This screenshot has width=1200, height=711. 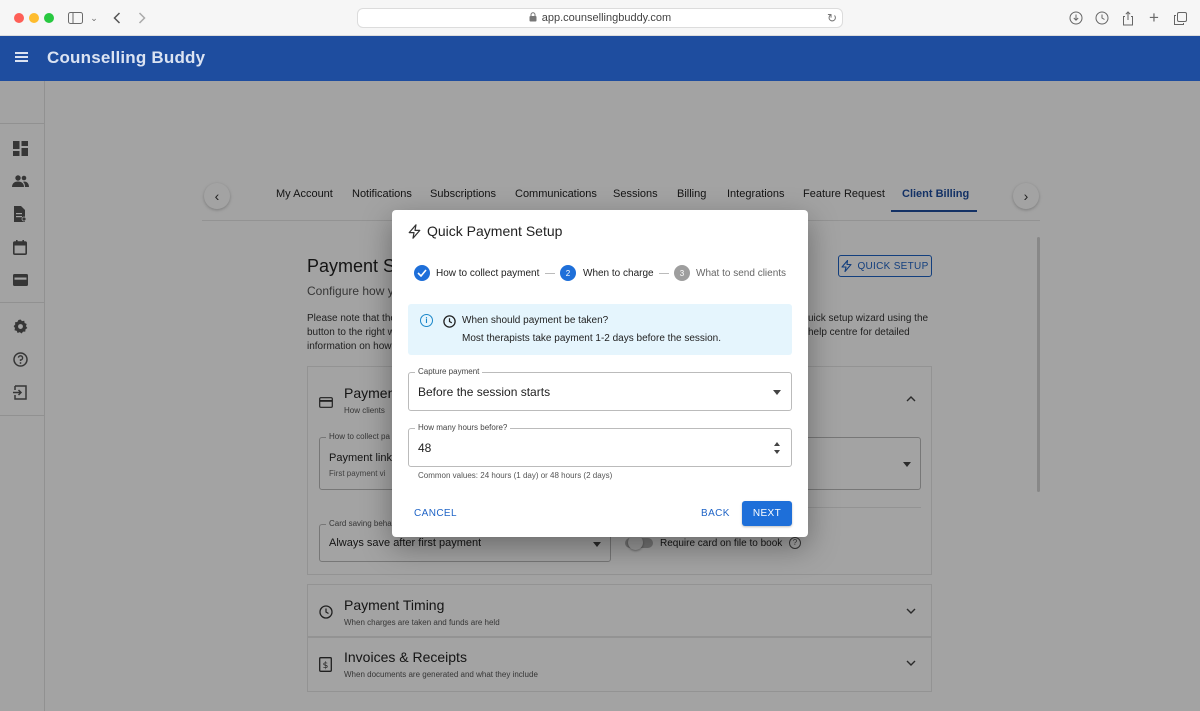 I want to click on field-label: Capture payment, so click(x=449, y=371).